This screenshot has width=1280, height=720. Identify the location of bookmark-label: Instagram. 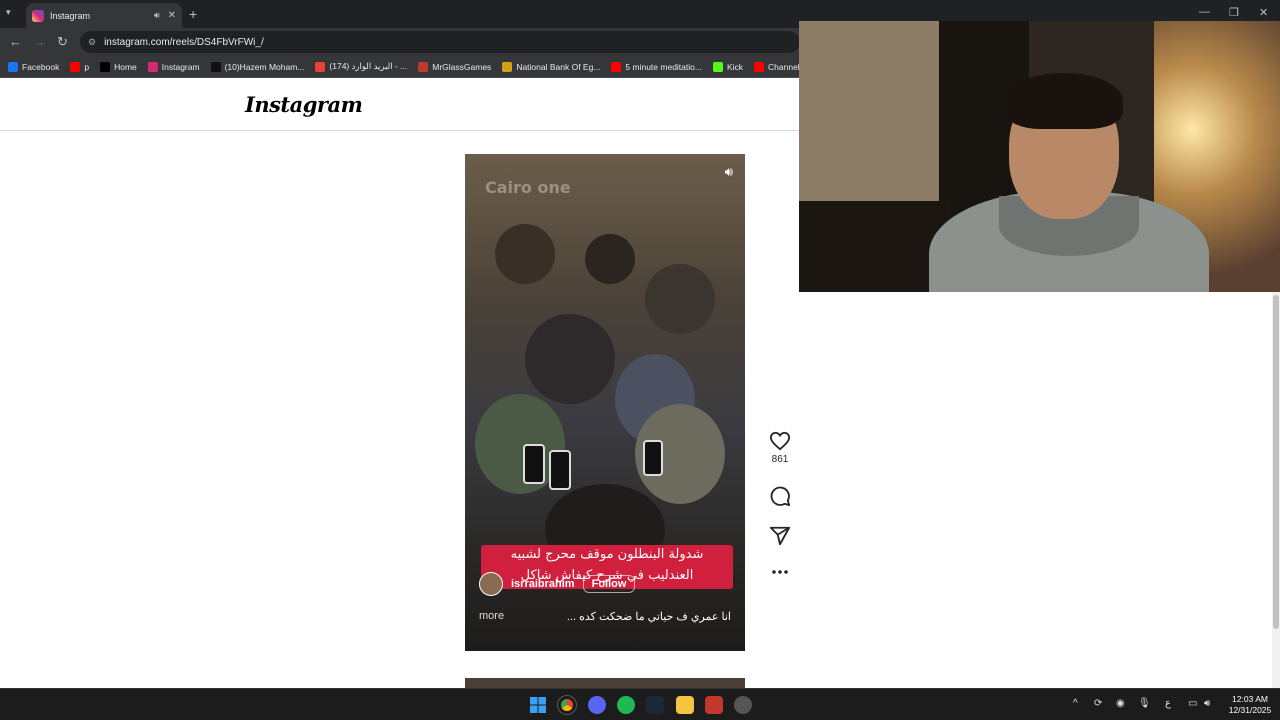
(180, 66).